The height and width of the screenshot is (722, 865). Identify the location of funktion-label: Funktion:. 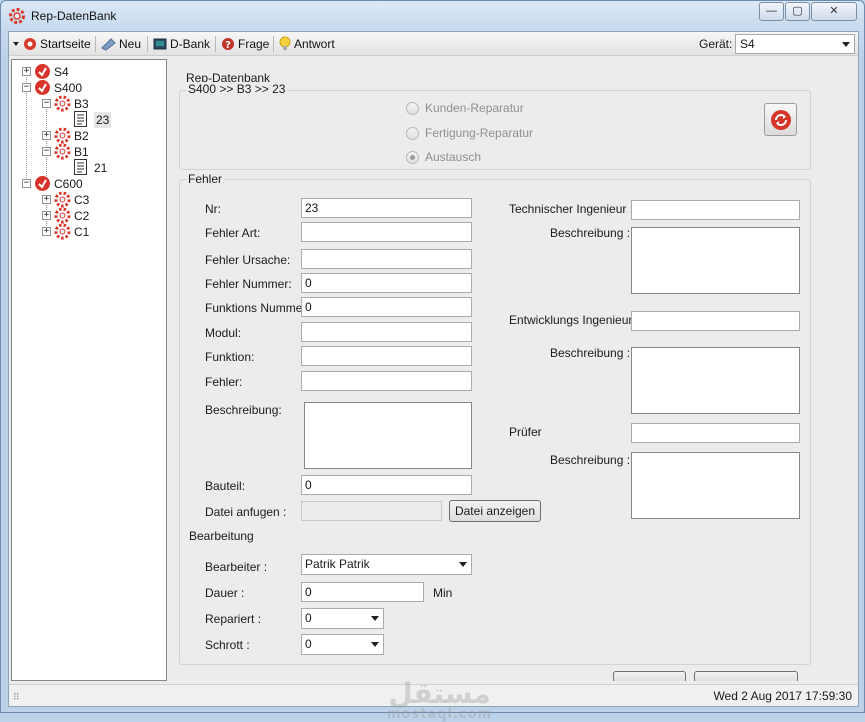
(230, 357).